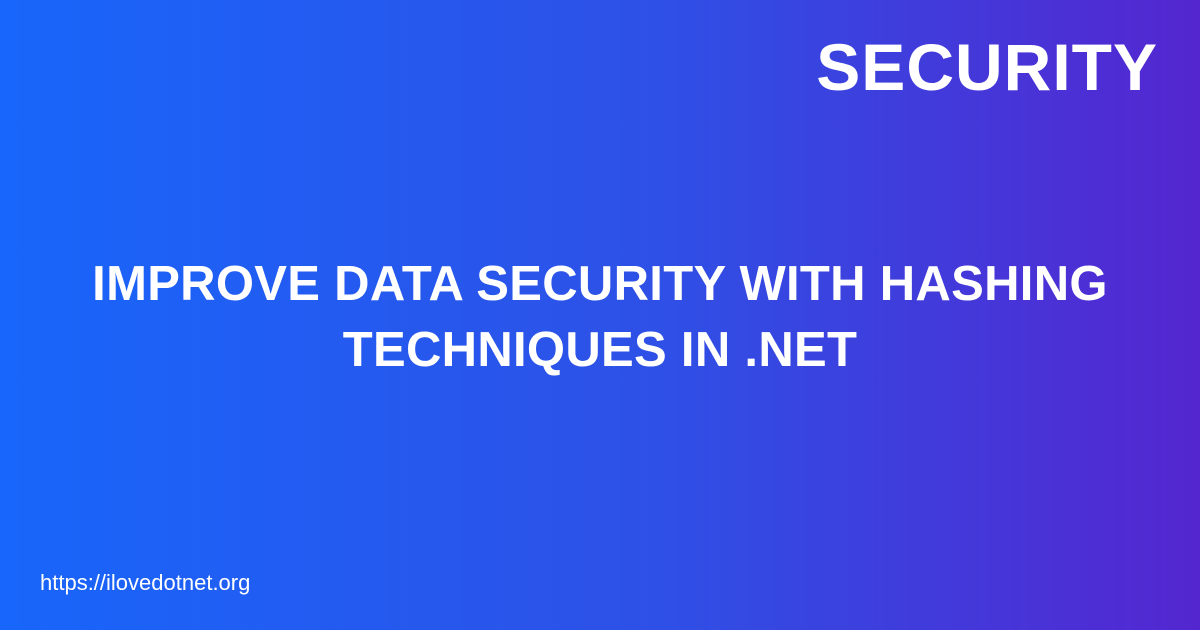 Image resolution: width=1200 pixels, height=630 pixels. Describe the element at coordinates (987, 67) in the screenshot. I see `category-label: SECURITY` at that location.